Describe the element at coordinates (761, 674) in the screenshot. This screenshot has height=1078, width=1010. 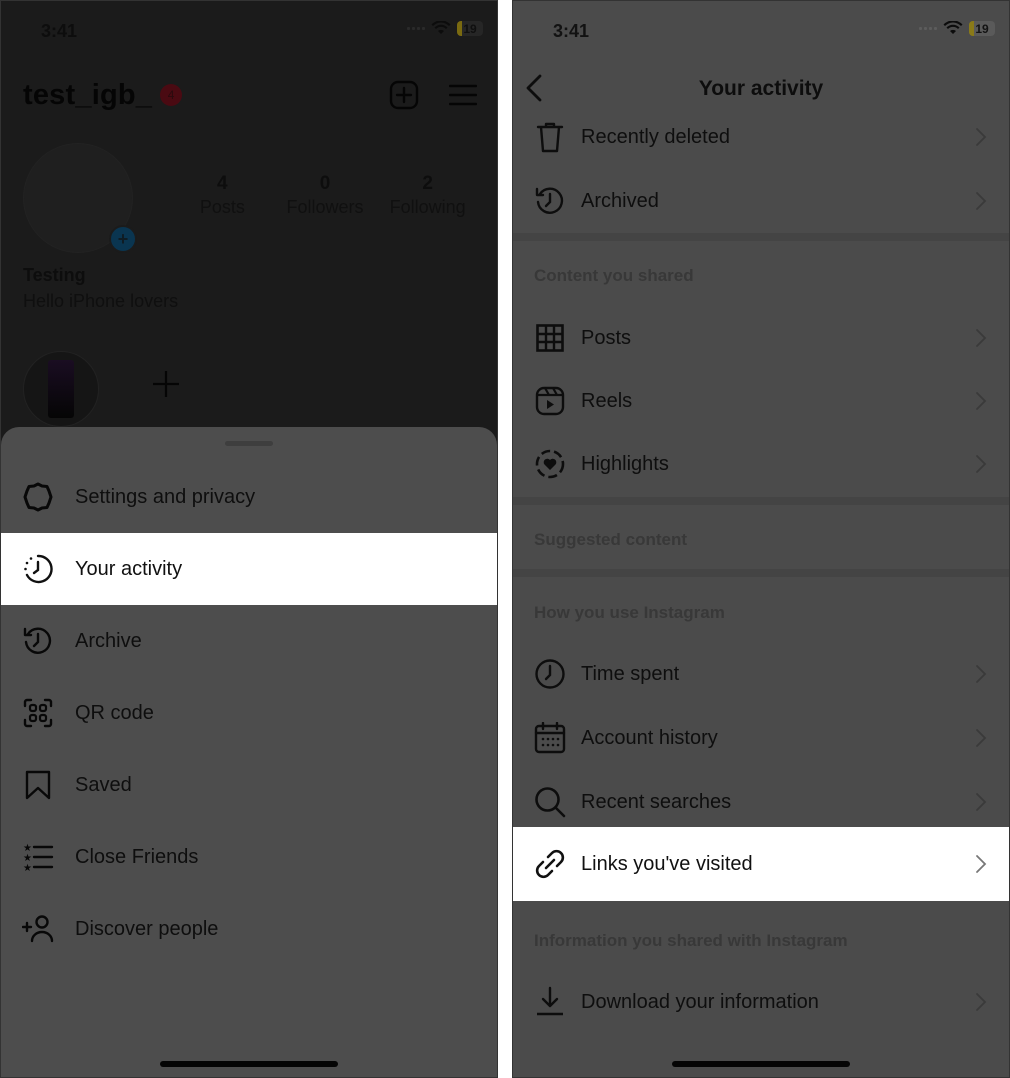
I see `row-time-spent: Time spent` at that location.